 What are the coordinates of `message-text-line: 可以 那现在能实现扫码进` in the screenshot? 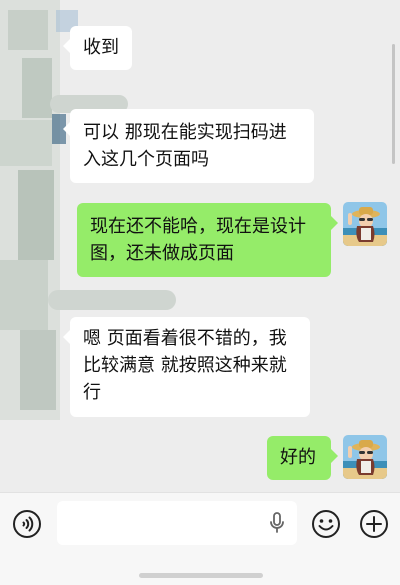 It's located at (185, 132).